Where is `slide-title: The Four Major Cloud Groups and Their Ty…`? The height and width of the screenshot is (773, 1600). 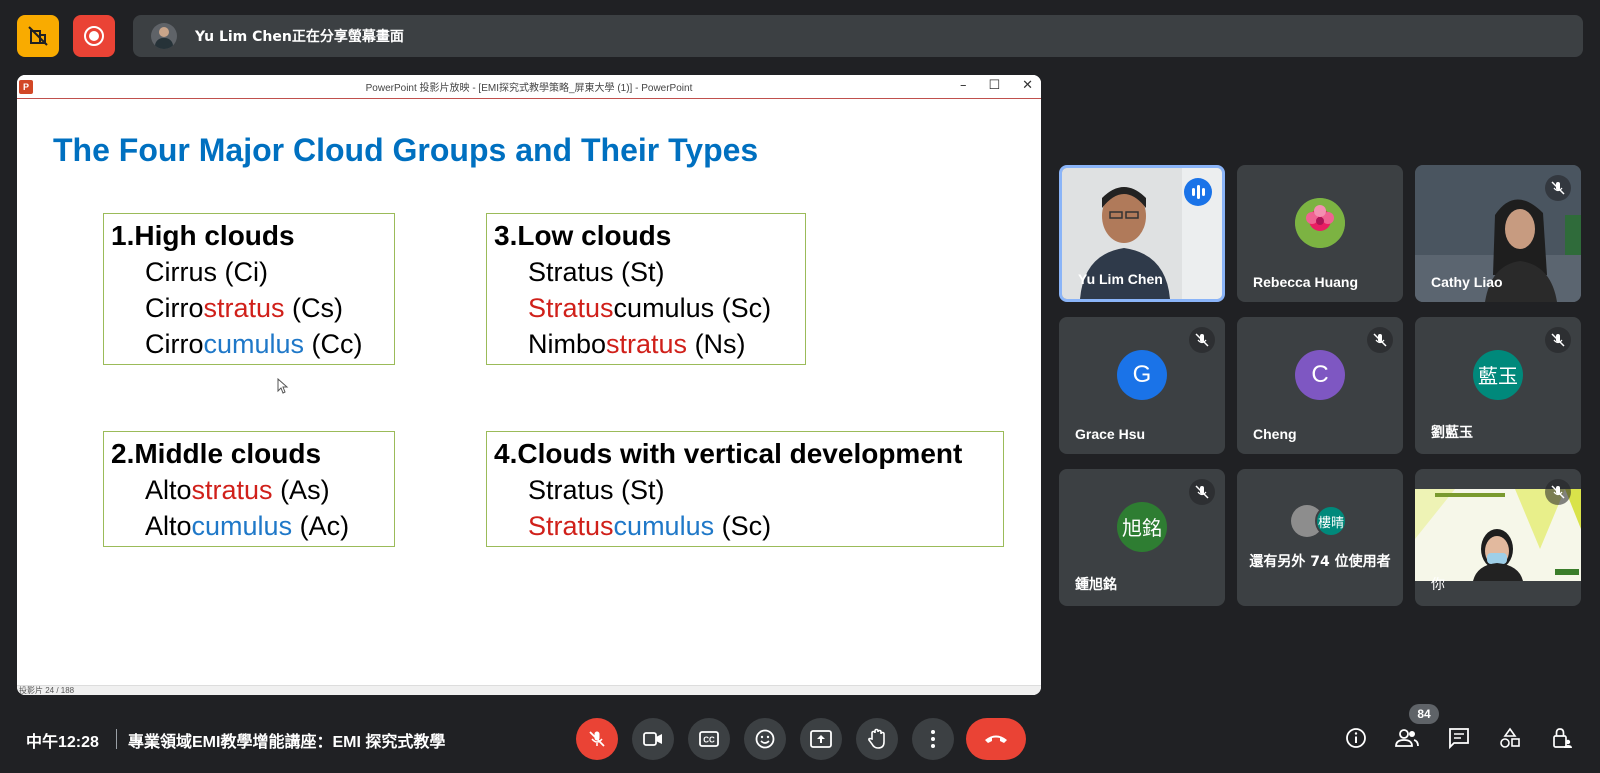 slide-title: The Four Major Cloud Groups and Their Ty… is located at coordinates (406, 150).